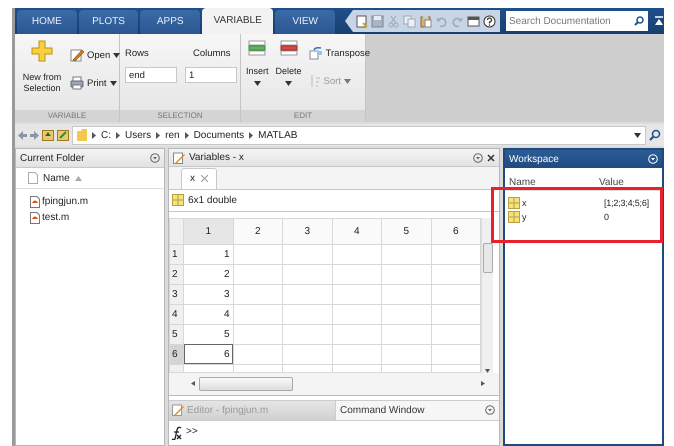 This screenshot has width=674, height=446. What do you see at coordinates (314, 81) in the screenshot?
I see `sort-icon` at bounding box center [314, 81].